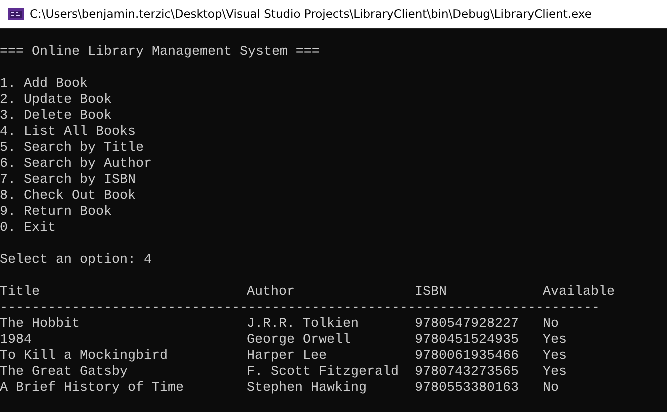  I want to click on menu-option: 4. List All Books, so click(68, 132).